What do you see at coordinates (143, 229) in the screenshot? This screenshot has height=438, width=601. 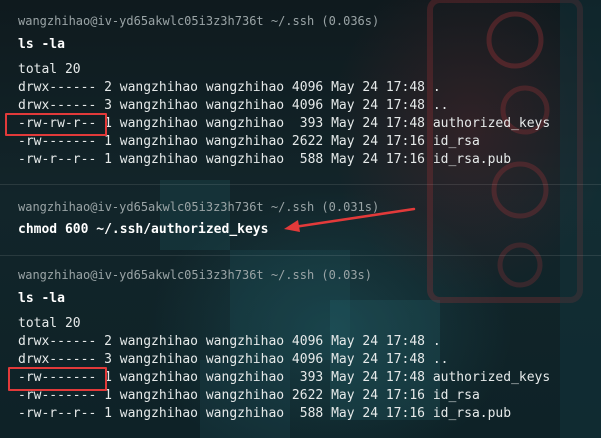 I see `command-text: chmod 600 ~/.ssh/authorized_keys` at bounding box center [143, 229].